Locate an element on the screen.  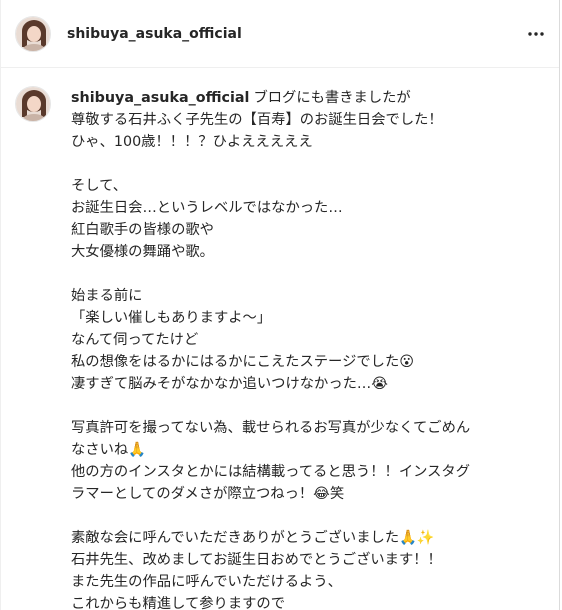
caption-line-text: 大女優様の舞踊や歌。 is located at coordinates (142, 252).